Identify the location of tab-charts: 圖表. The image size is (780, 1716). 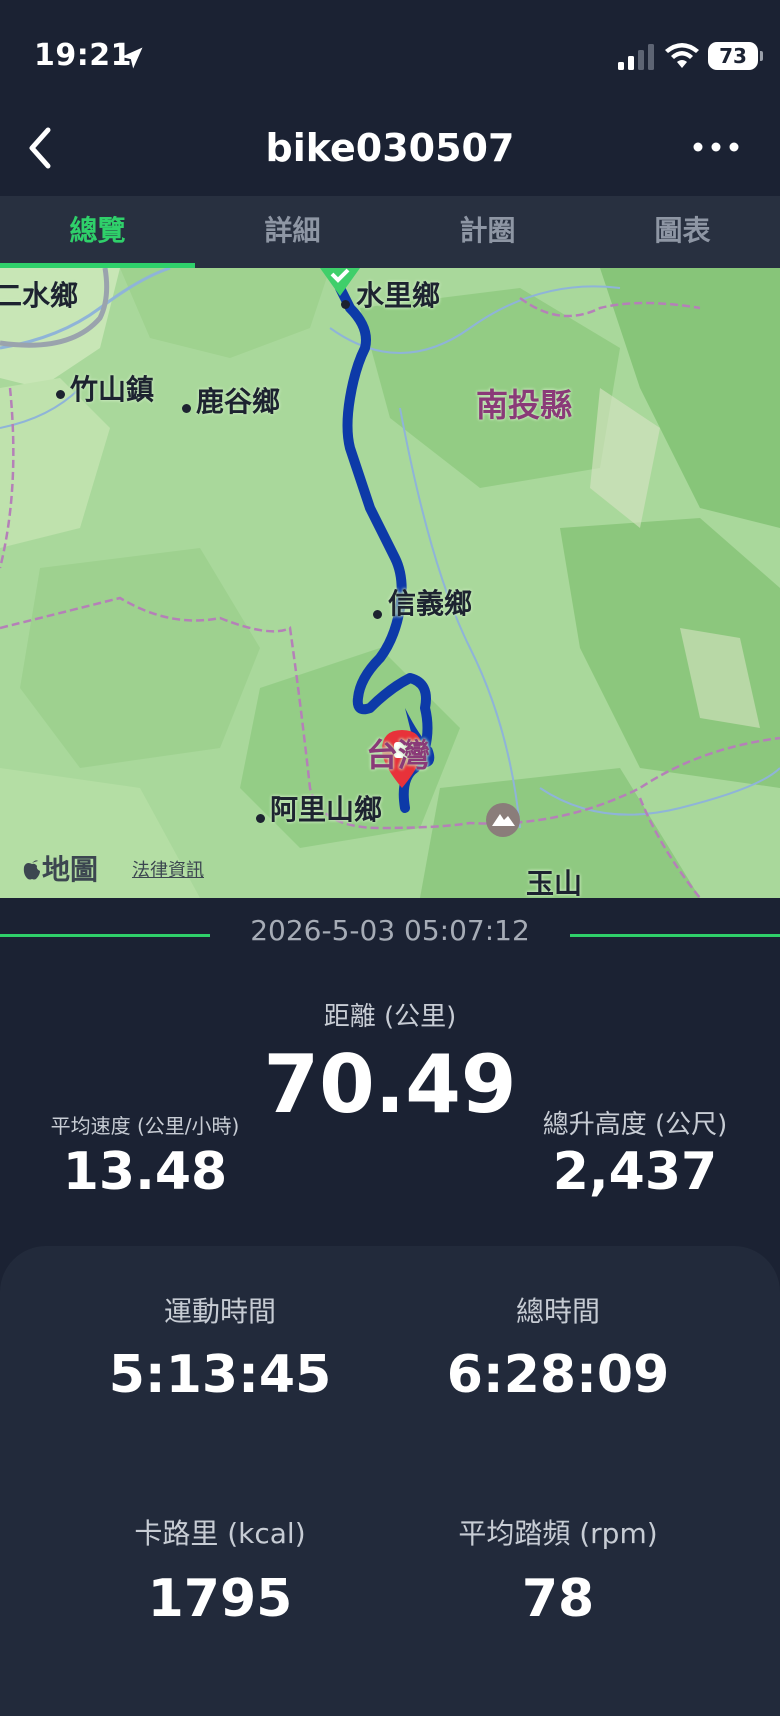
(682, 232).